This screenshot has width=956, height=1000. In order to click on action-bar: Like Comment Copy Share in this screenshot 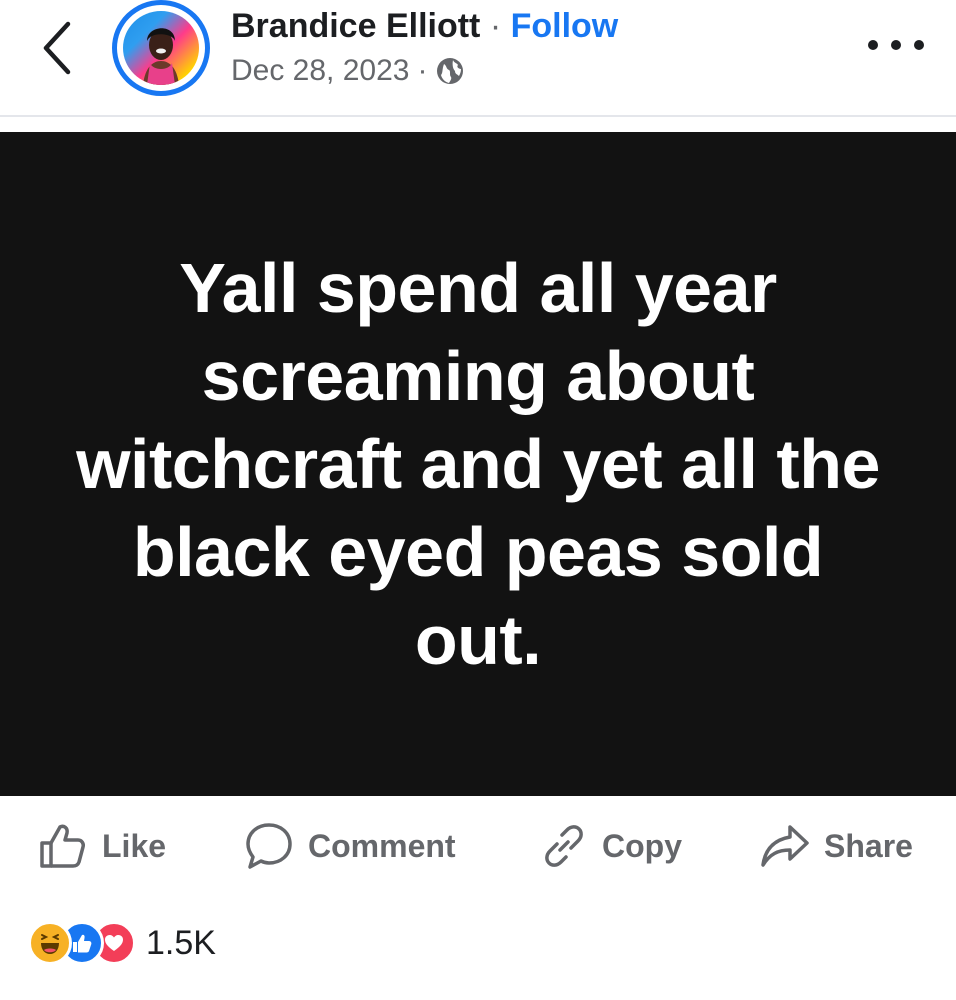, I will do `click(478, 846)`.